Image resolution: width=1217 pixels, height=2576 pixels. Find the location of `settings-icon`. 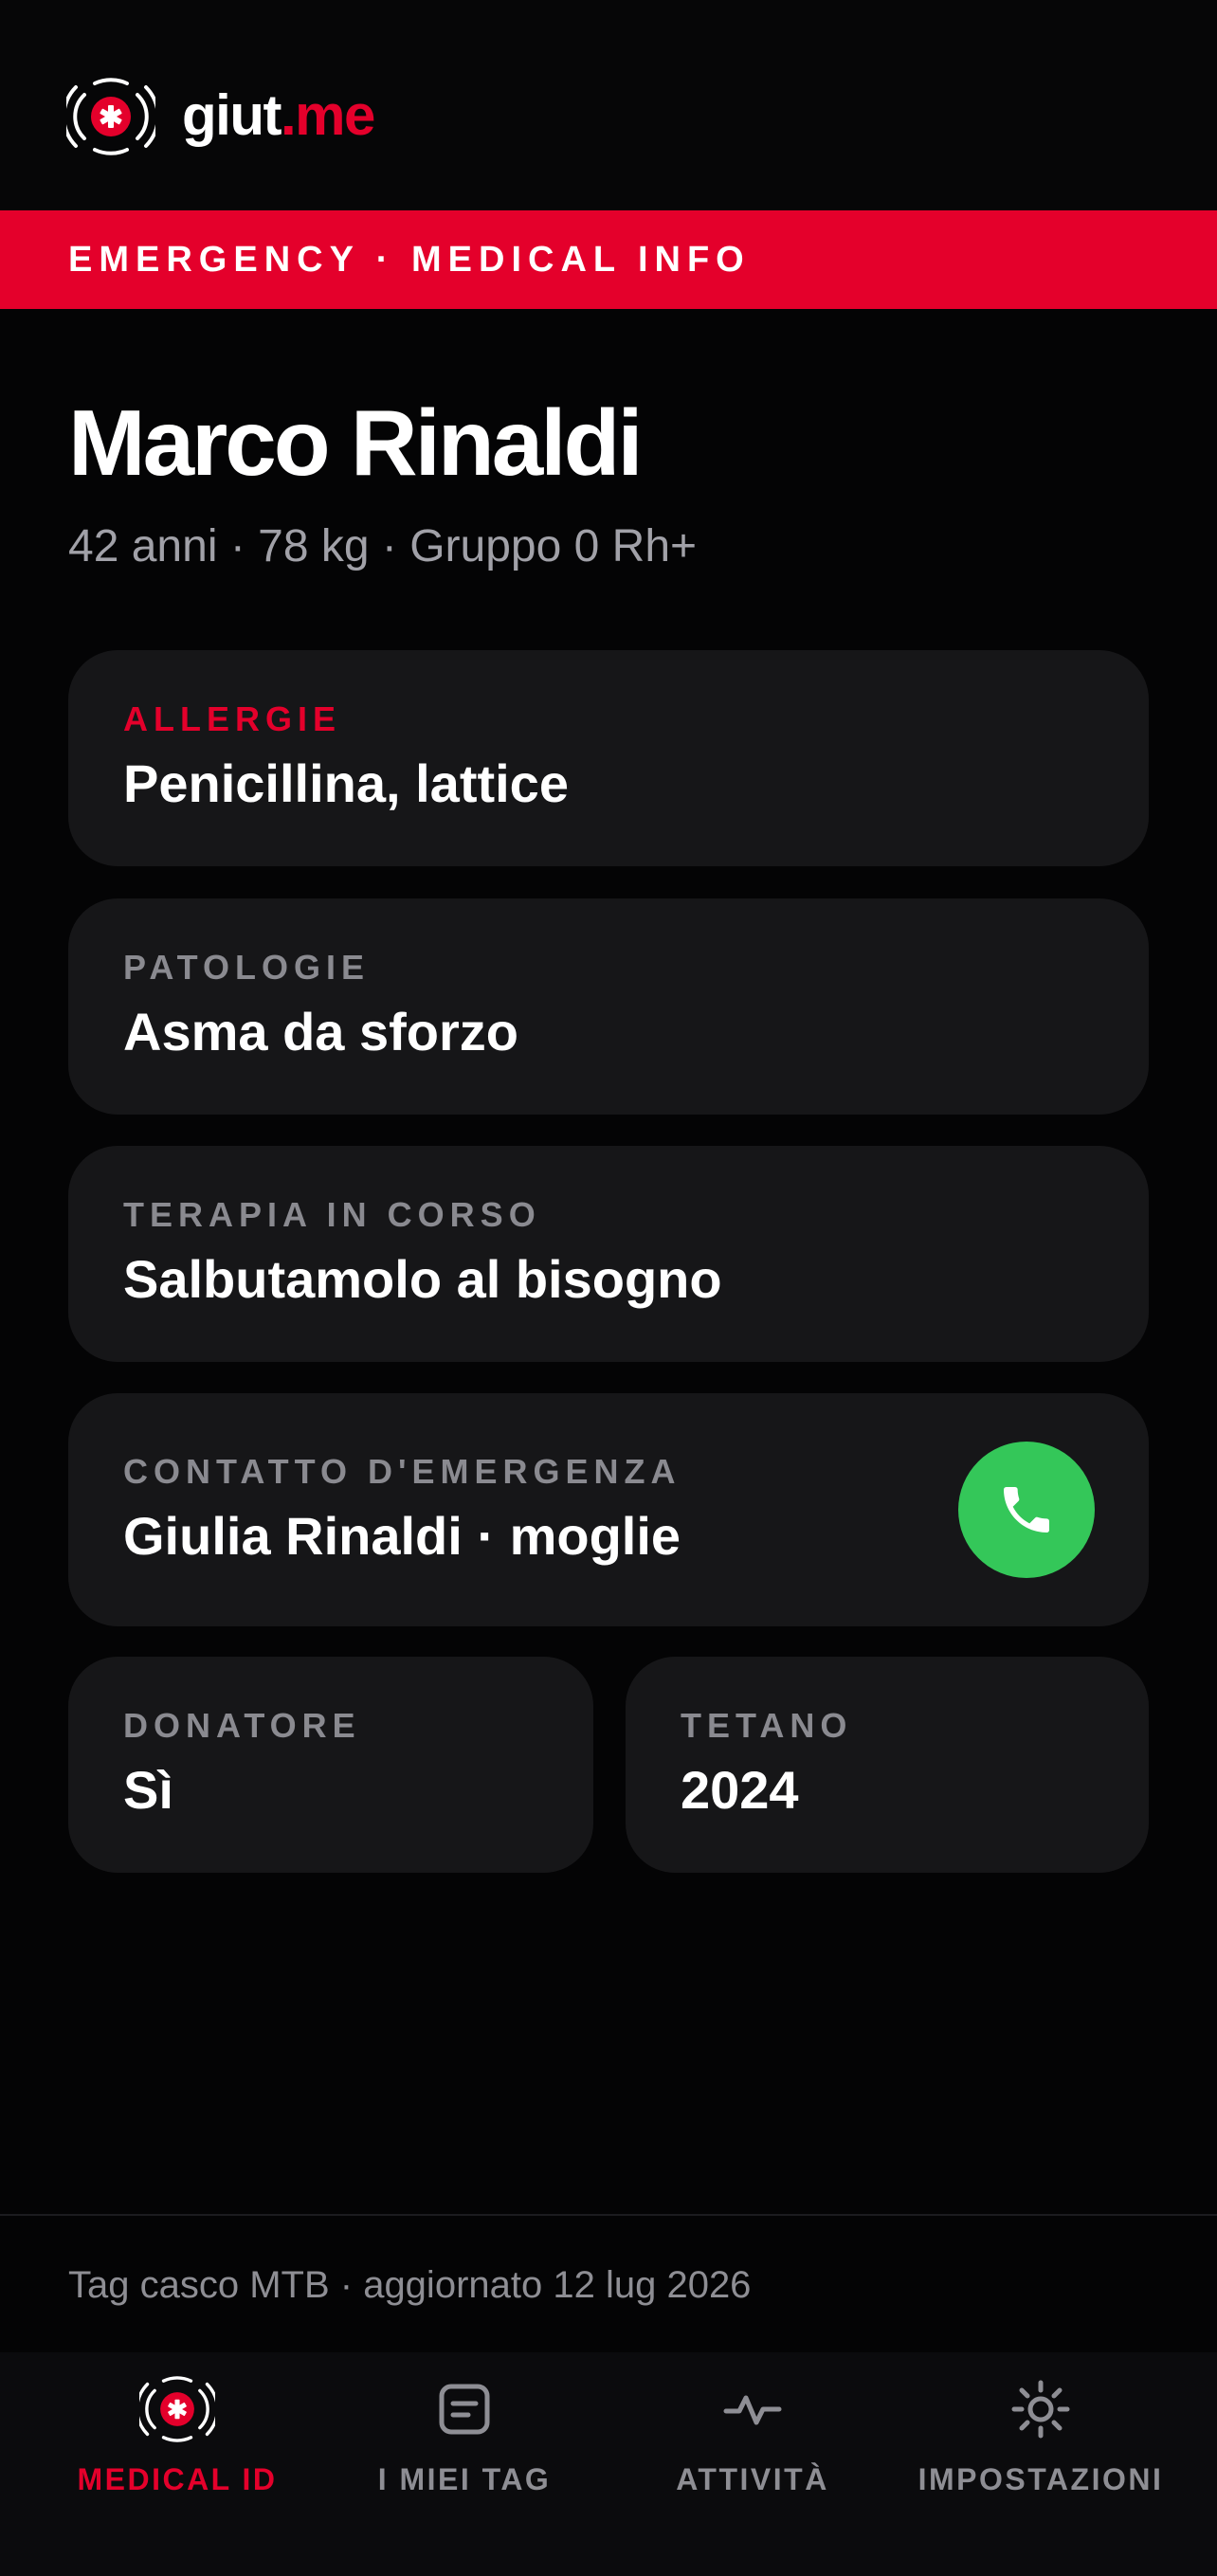

settings-icon is located at coordinates (1040, 2409).